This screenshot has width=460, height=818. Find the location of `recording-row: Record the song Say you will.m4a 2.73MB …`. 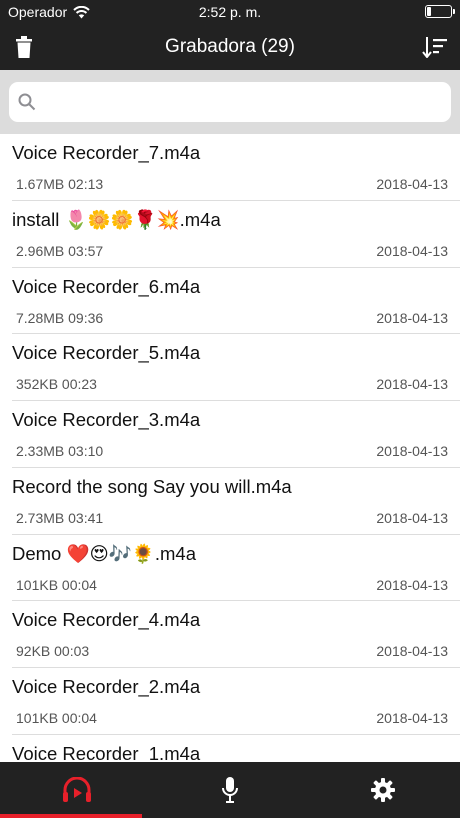

recording-row: Record the song Say you will.m4a 2.73MB … is located at coordinates (236, 501).